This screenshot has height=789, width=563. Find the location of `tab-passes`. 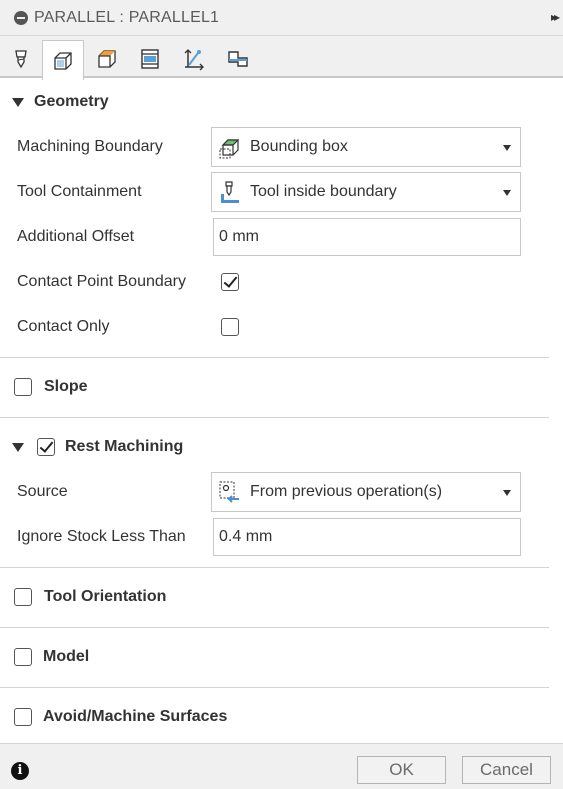

tab-passes is located at coordinates (150, 59).